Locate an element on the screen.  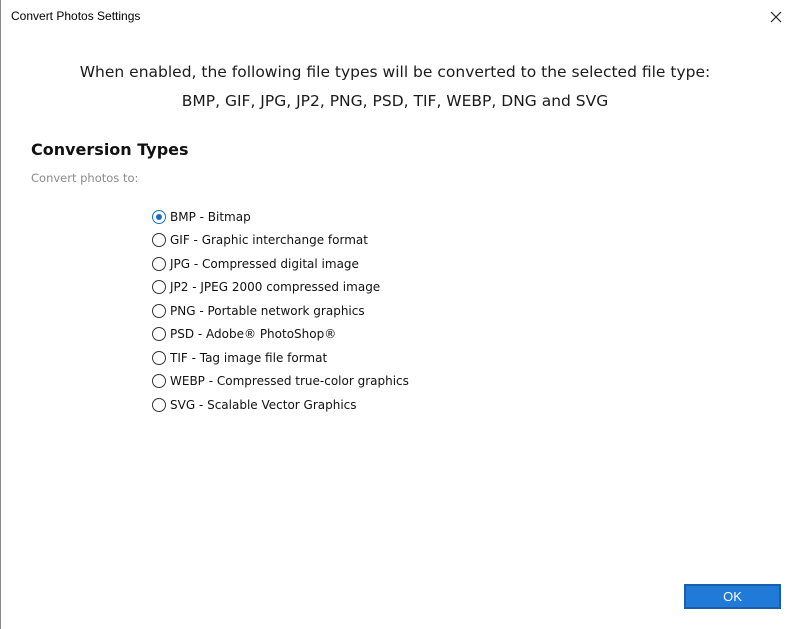
radio-option-jpg: JPG - Compressed digital image is located at coordinates (280, 264).